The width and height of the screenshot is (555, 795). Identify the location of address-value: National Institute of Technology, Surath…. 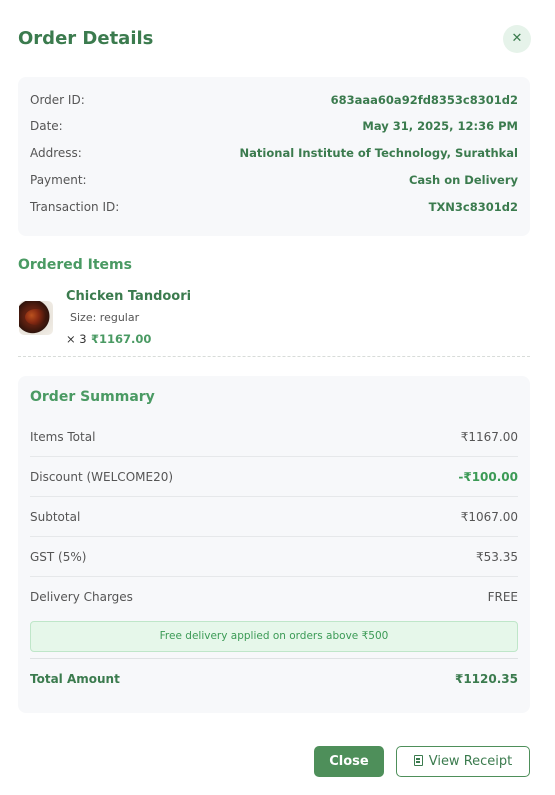
(378, 153).